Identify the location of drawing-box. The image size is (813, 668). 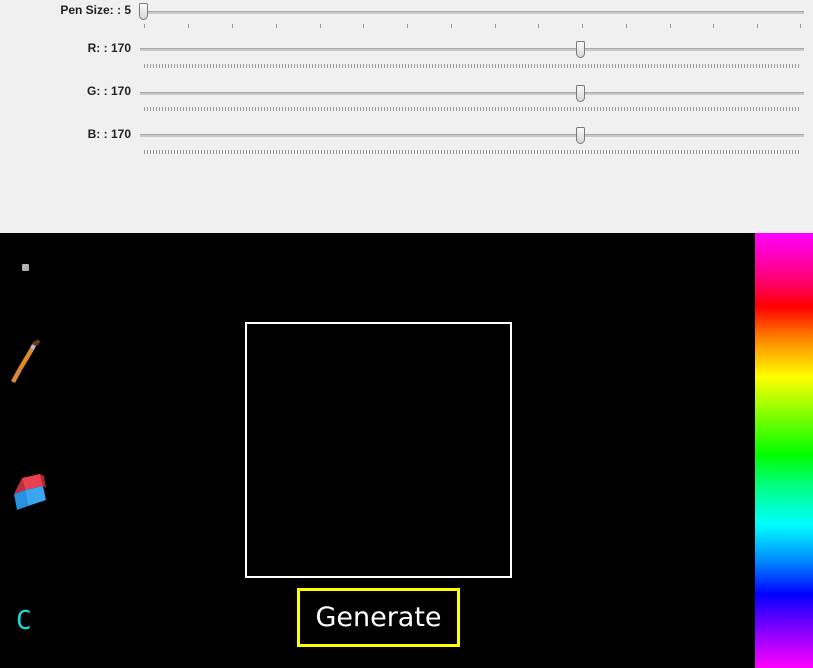
(378, 450).